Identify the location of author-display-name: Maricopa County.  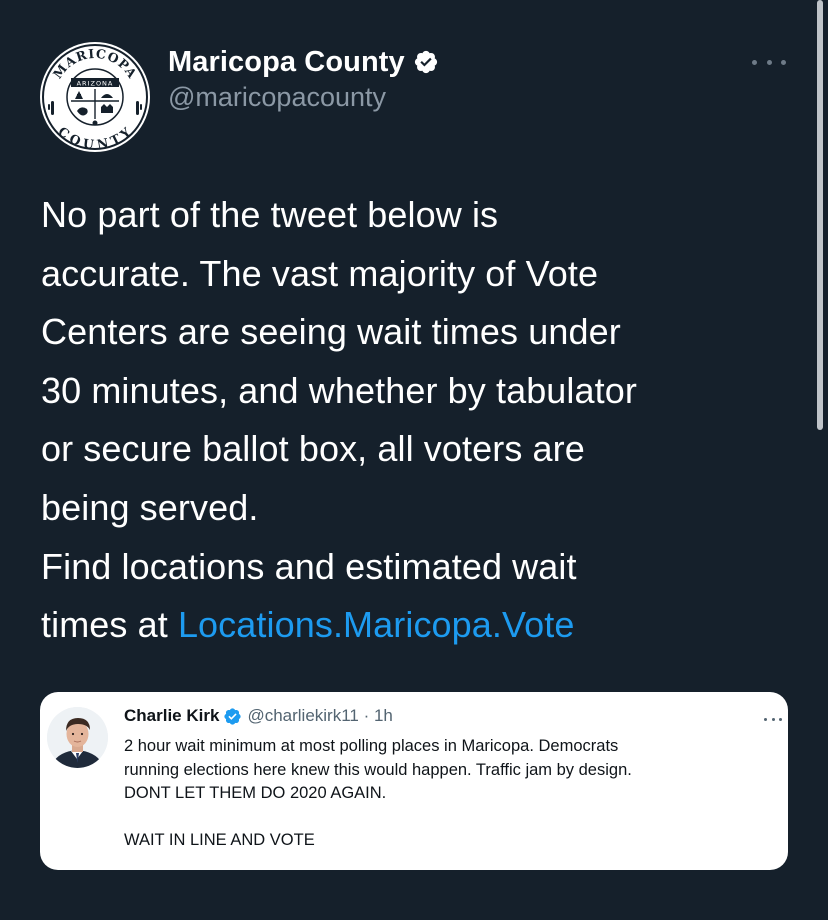
(286, 62).